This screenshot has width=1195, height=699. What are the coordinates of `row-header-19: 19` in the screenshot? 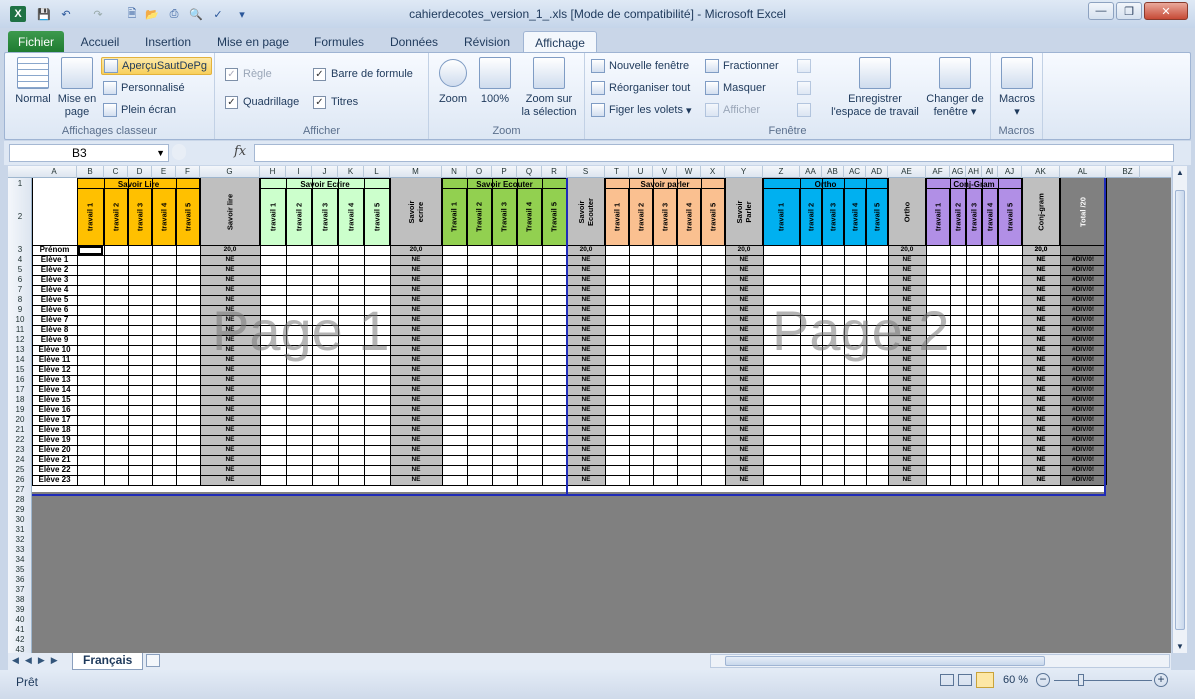 It's located at (20, 410).